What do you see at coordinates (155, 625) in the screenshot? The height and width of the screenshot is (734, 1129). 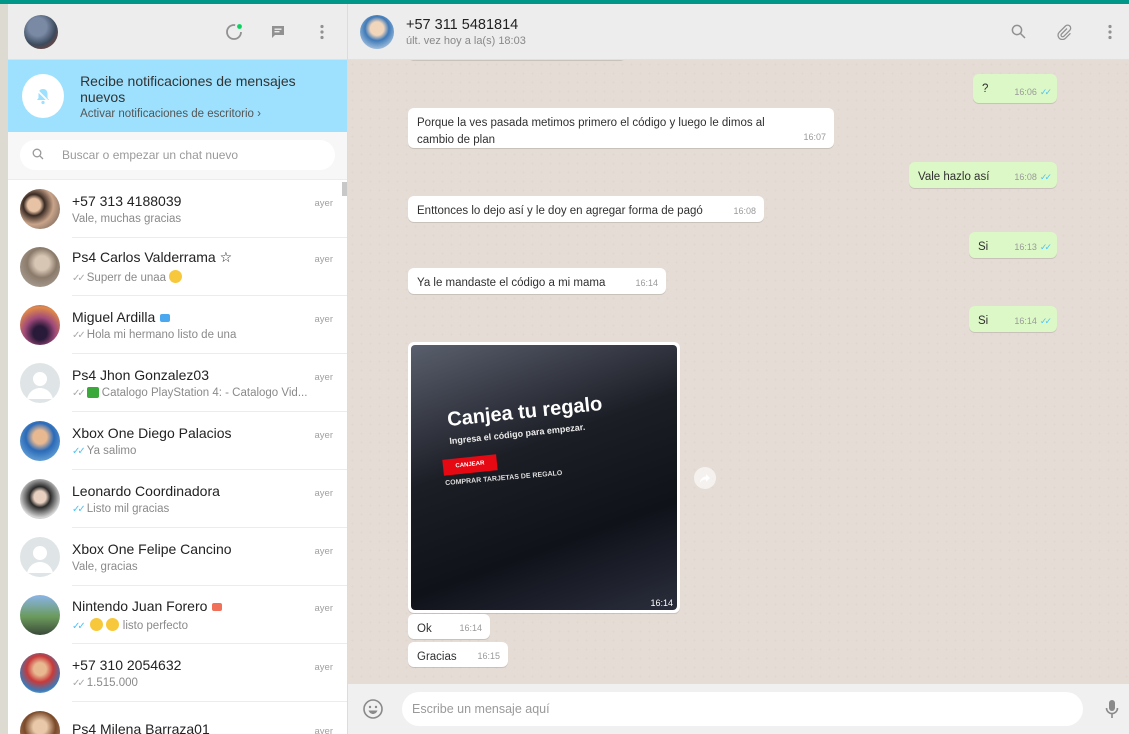 I see `chat-last-message: listo perfecto` at bounding box center [155, 625].